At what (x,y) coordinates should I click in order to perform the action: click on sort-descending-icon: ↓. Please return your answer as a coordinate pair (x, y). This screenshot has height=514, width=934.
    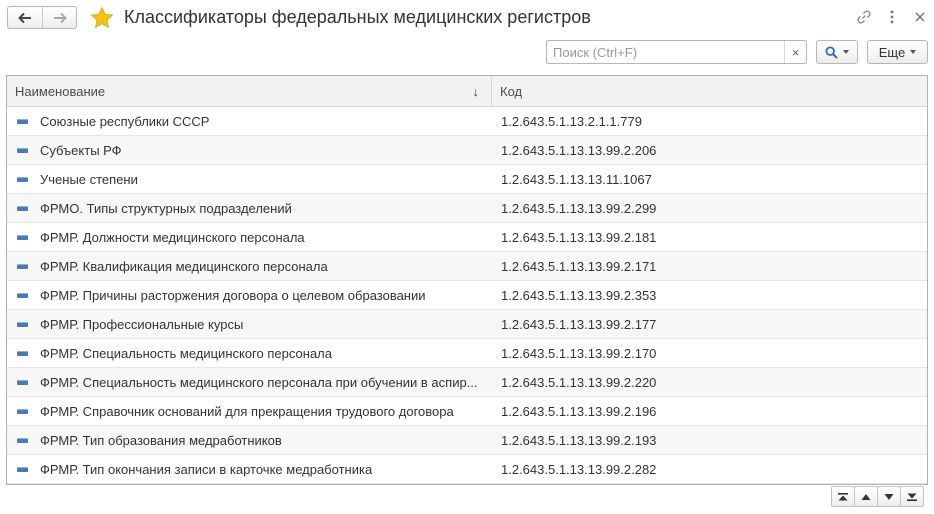
    Looking at the image, I should click on (476, 91).